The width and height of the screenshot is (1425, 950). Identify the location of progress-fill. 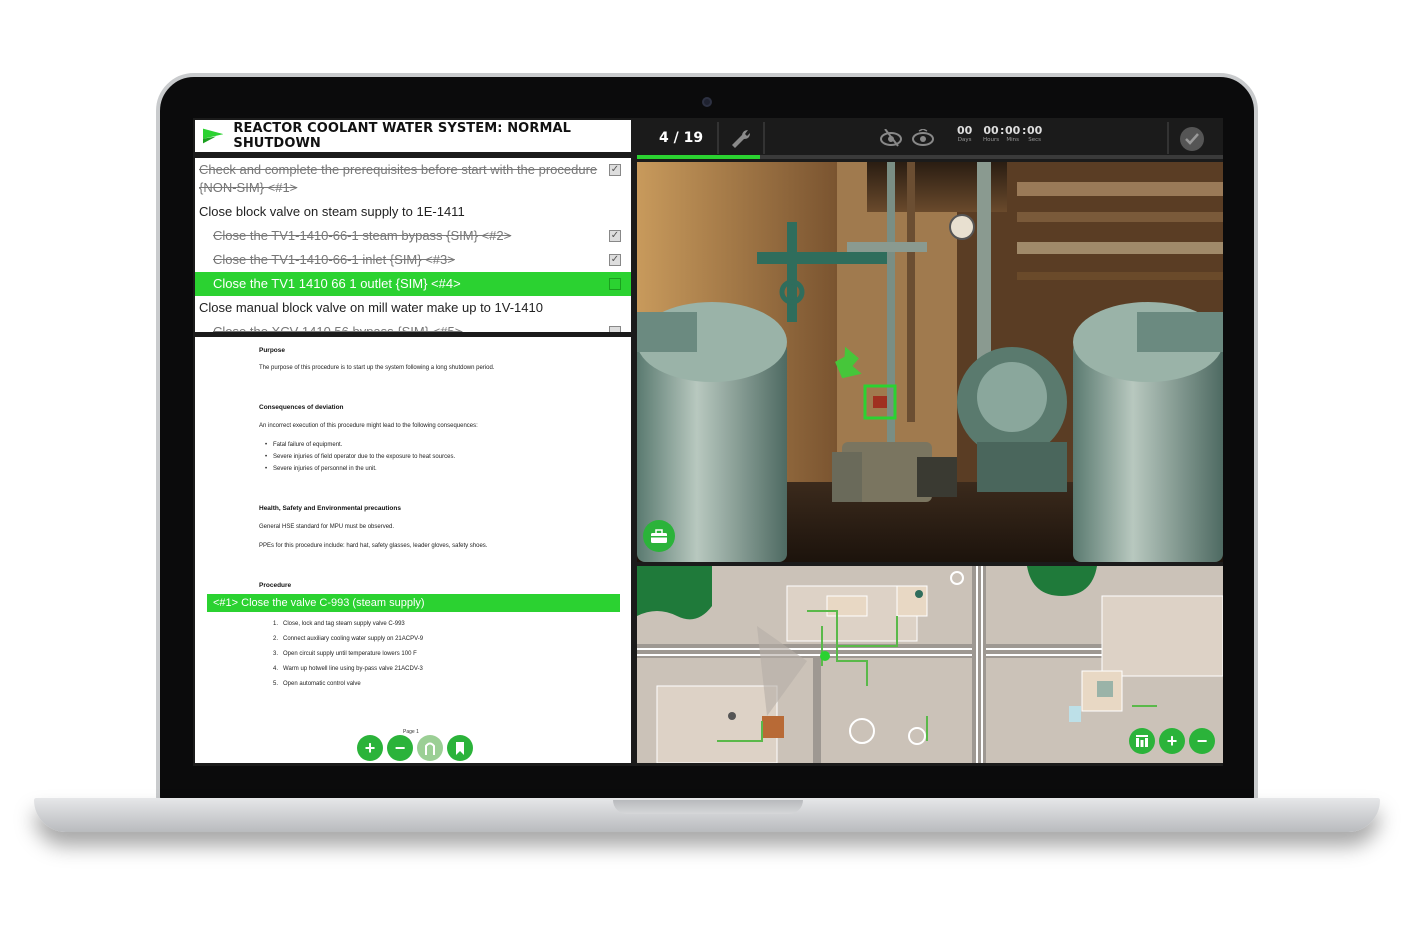
(699, 157).